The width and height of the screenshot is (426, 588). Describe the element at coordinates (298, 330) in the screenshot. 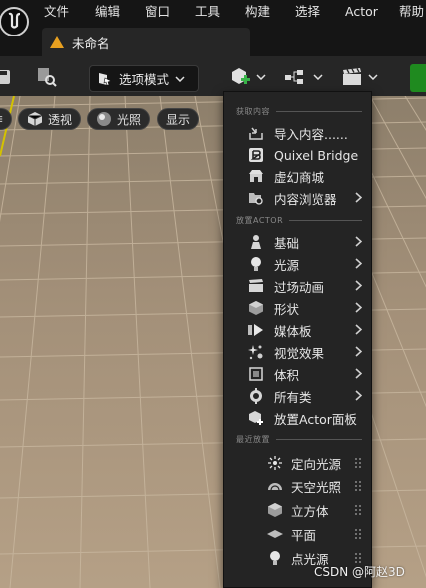

I see `menu-item-media: 媒体板` at that location.